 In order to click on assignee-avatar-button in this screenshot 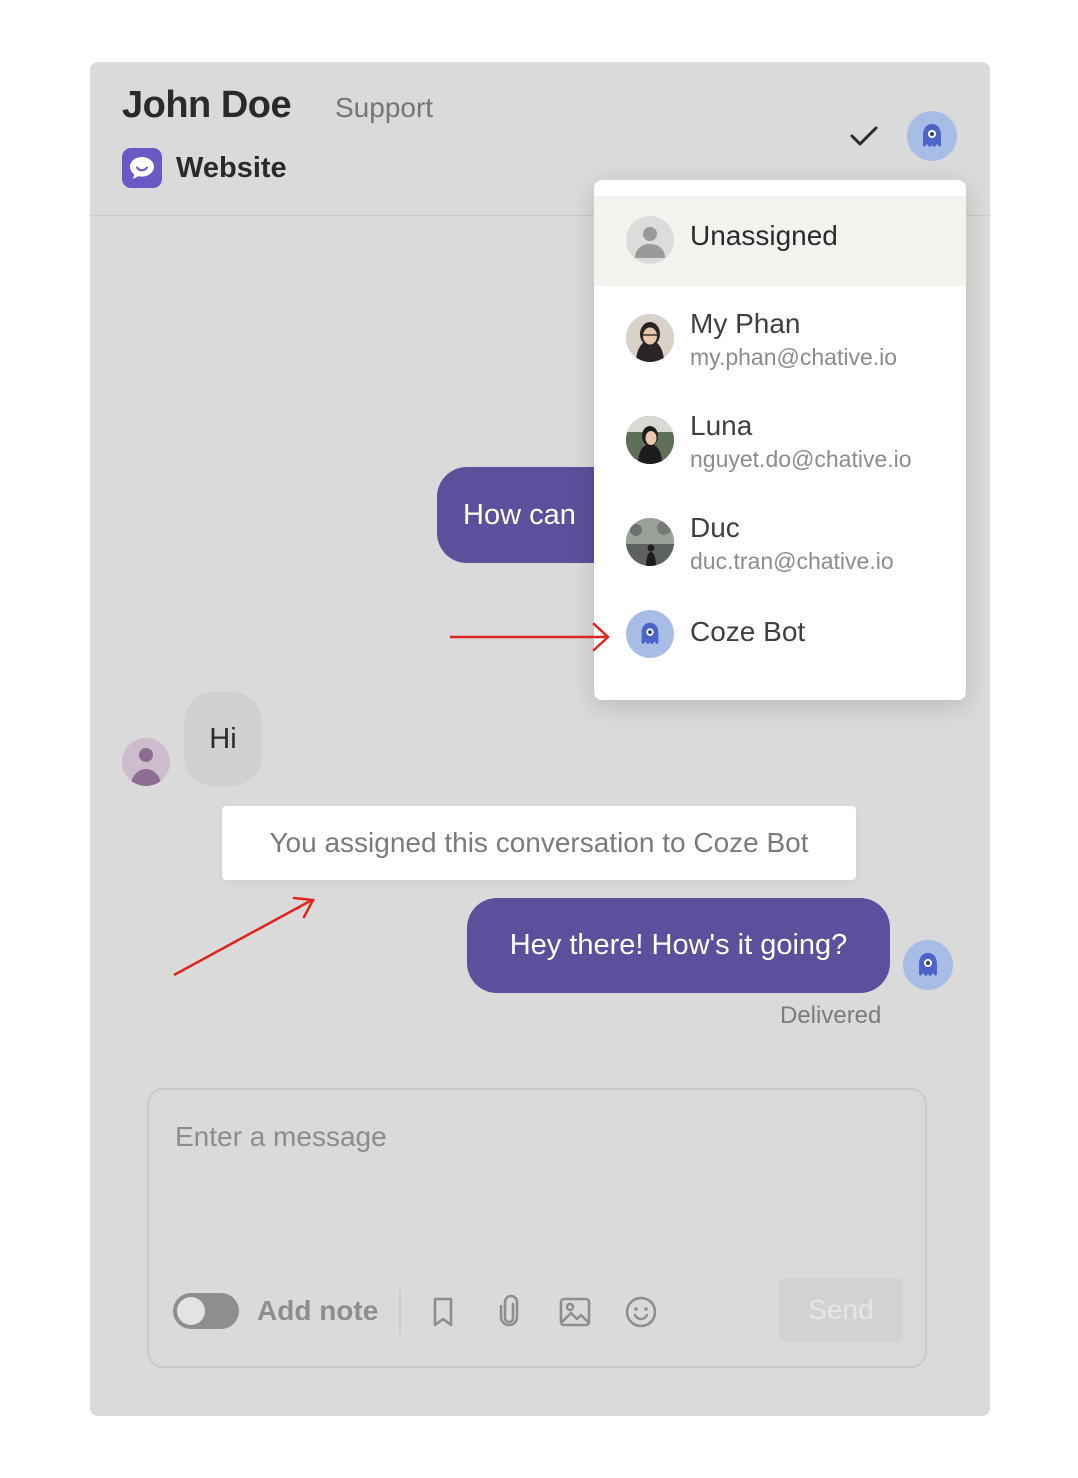, I will do `click(932, 136)`.